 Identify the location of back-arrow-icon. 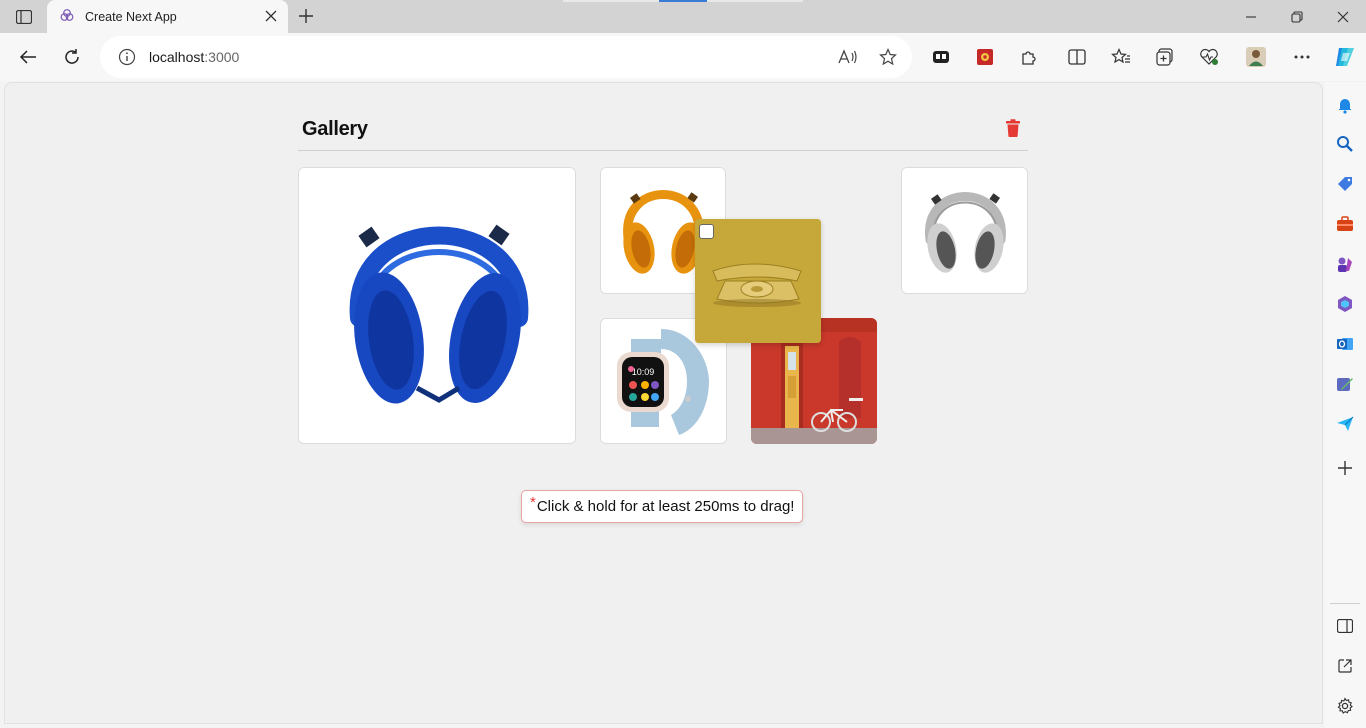
(28, 57).